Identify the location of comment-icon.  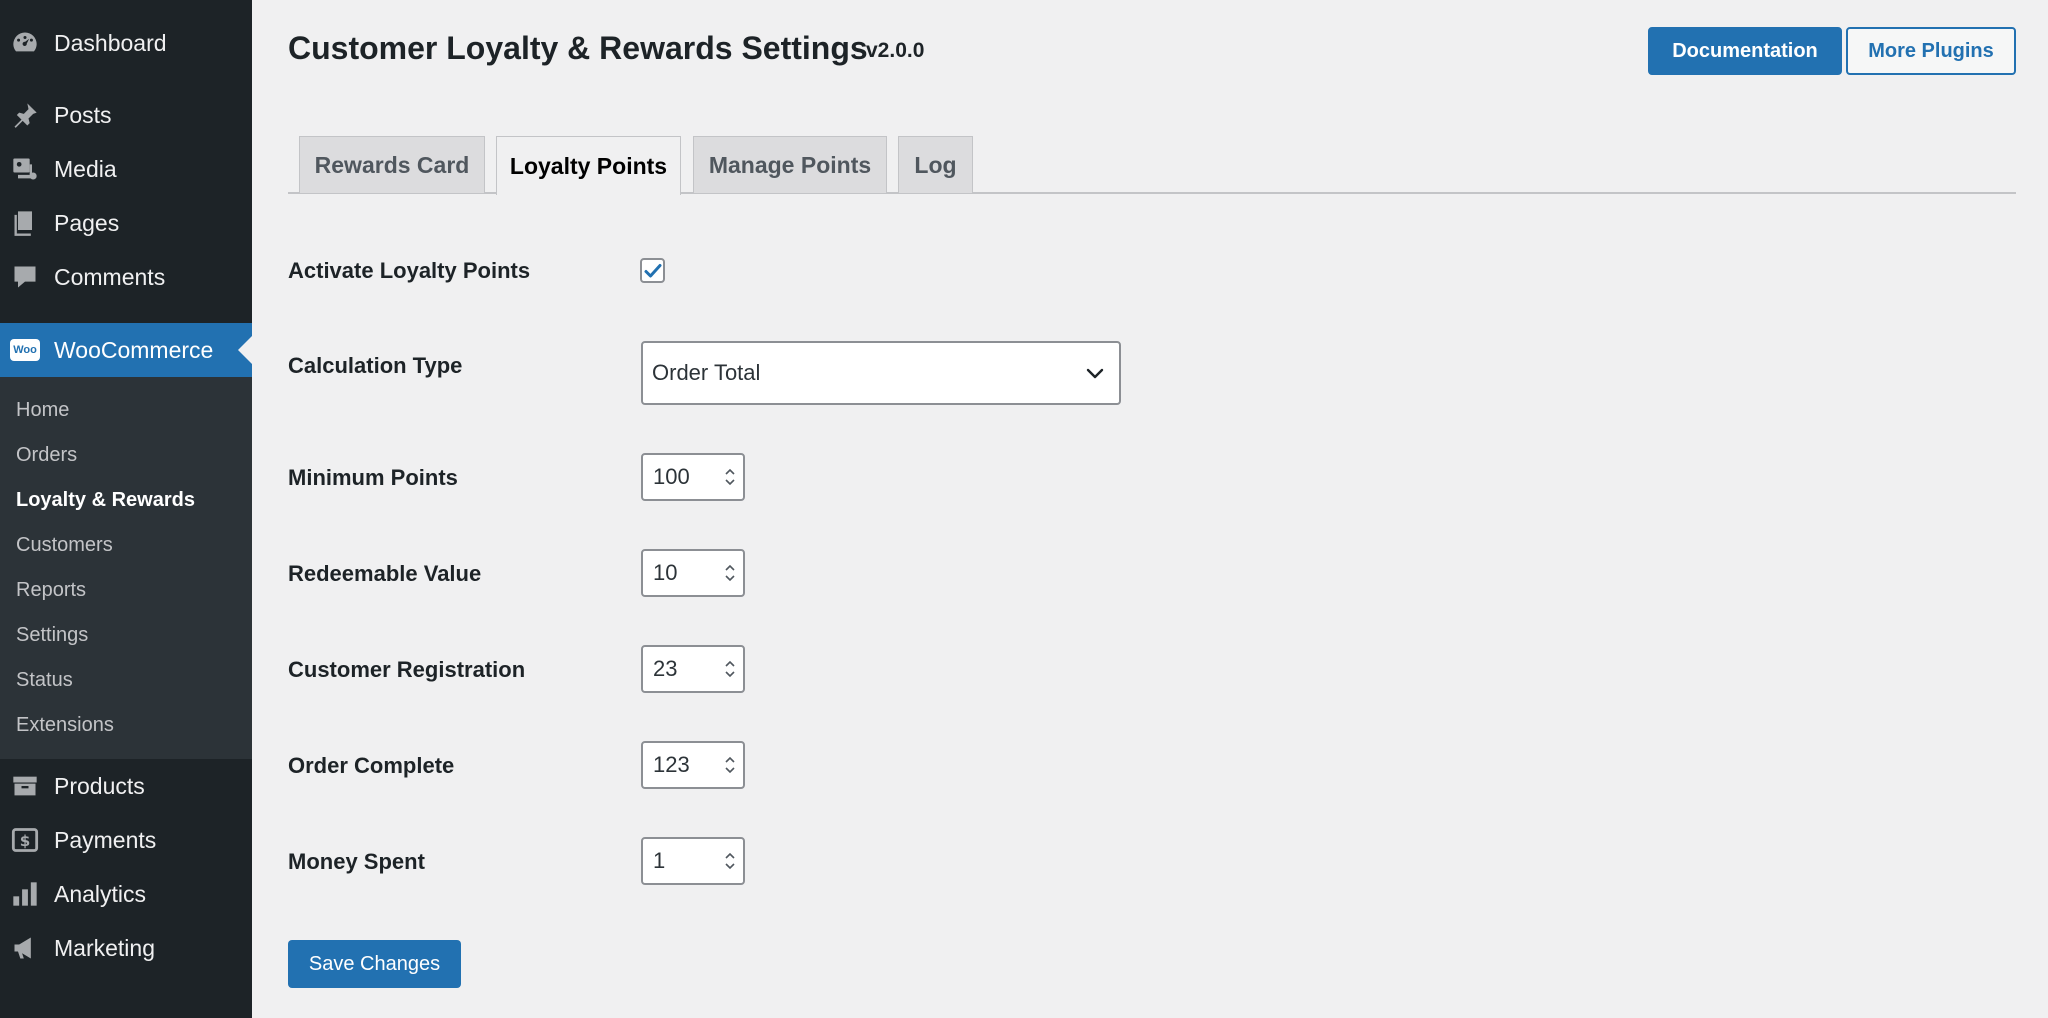
(25, 277).